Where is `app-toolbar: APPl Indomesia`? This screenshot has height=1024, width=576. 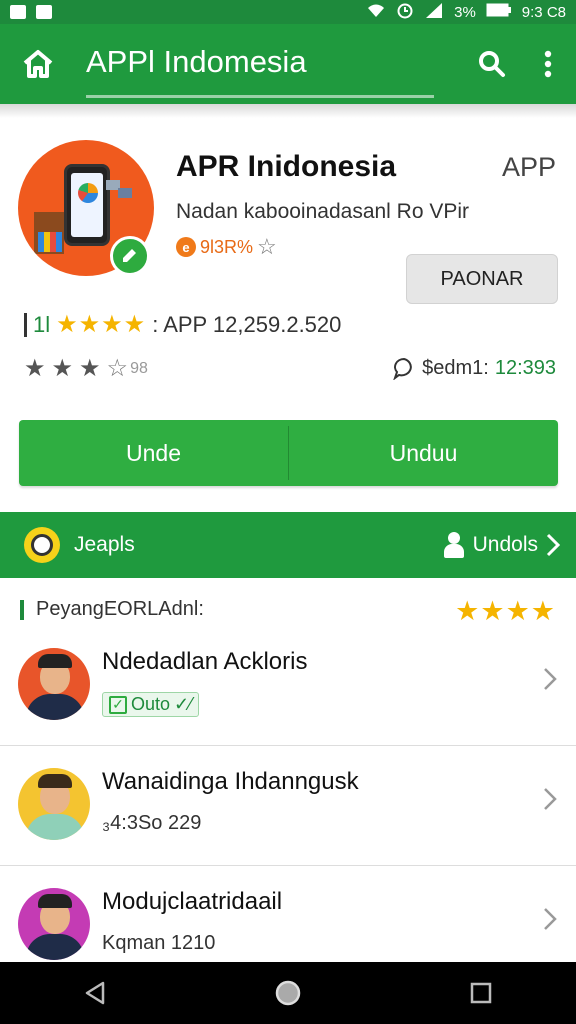 app-toolbar: APPl Indomesia is located at coordinates (288, 64).